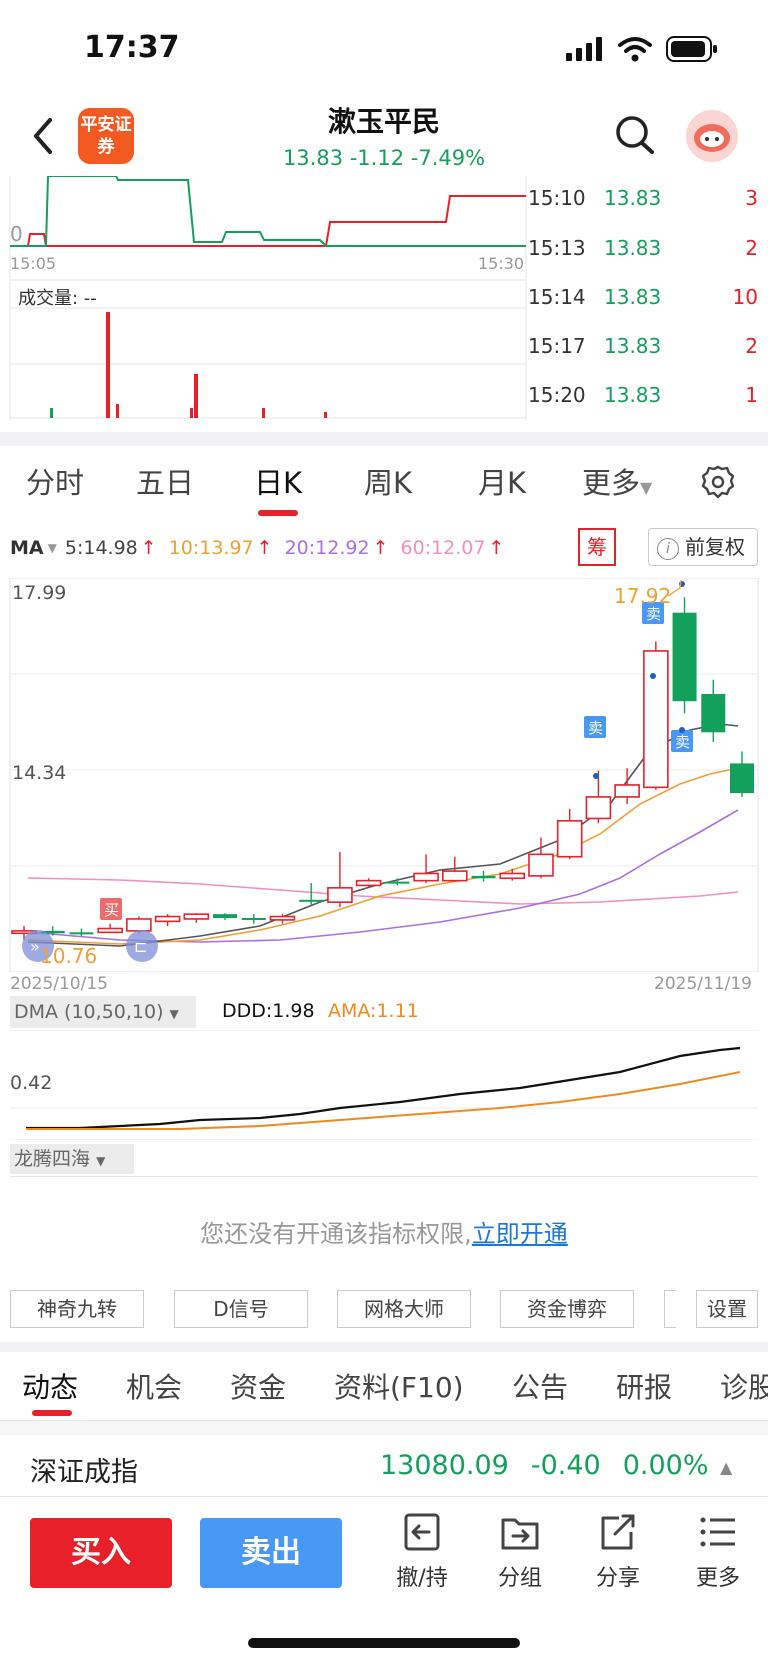 This screenshot has width=768, height=1663. I want to click on ma20-up-arrow-icon: ↑, so click(380, 548).